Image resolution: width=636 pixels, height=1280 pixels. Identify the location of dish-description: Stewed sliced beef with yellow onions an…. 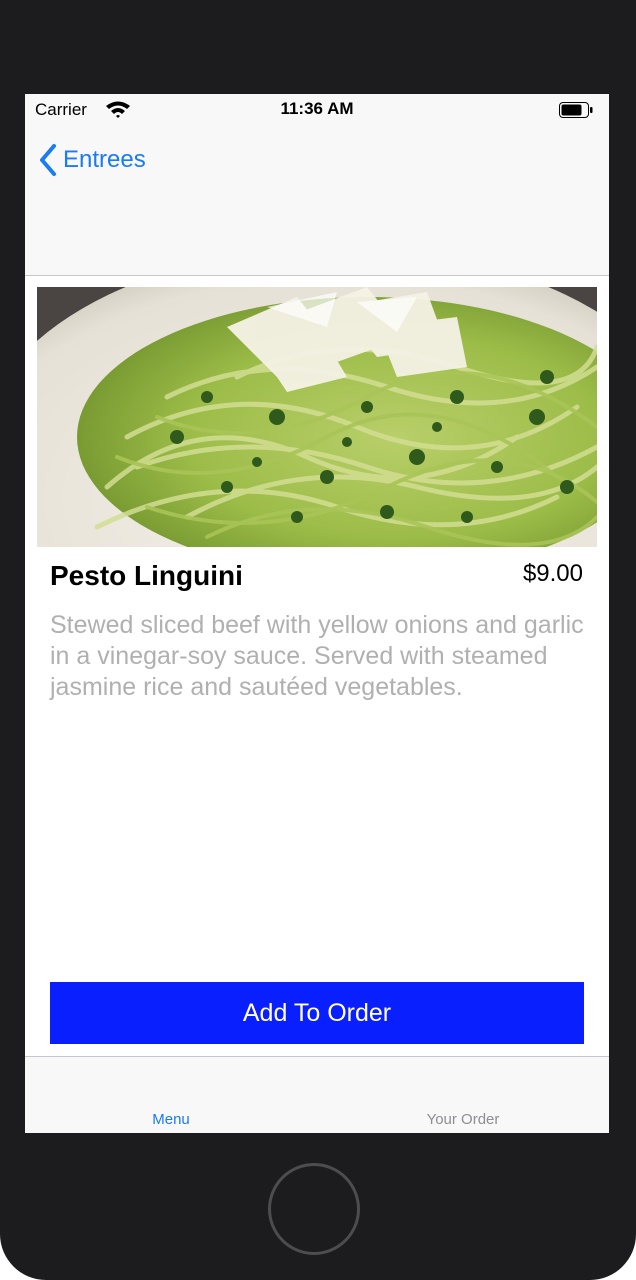
(317, 656).